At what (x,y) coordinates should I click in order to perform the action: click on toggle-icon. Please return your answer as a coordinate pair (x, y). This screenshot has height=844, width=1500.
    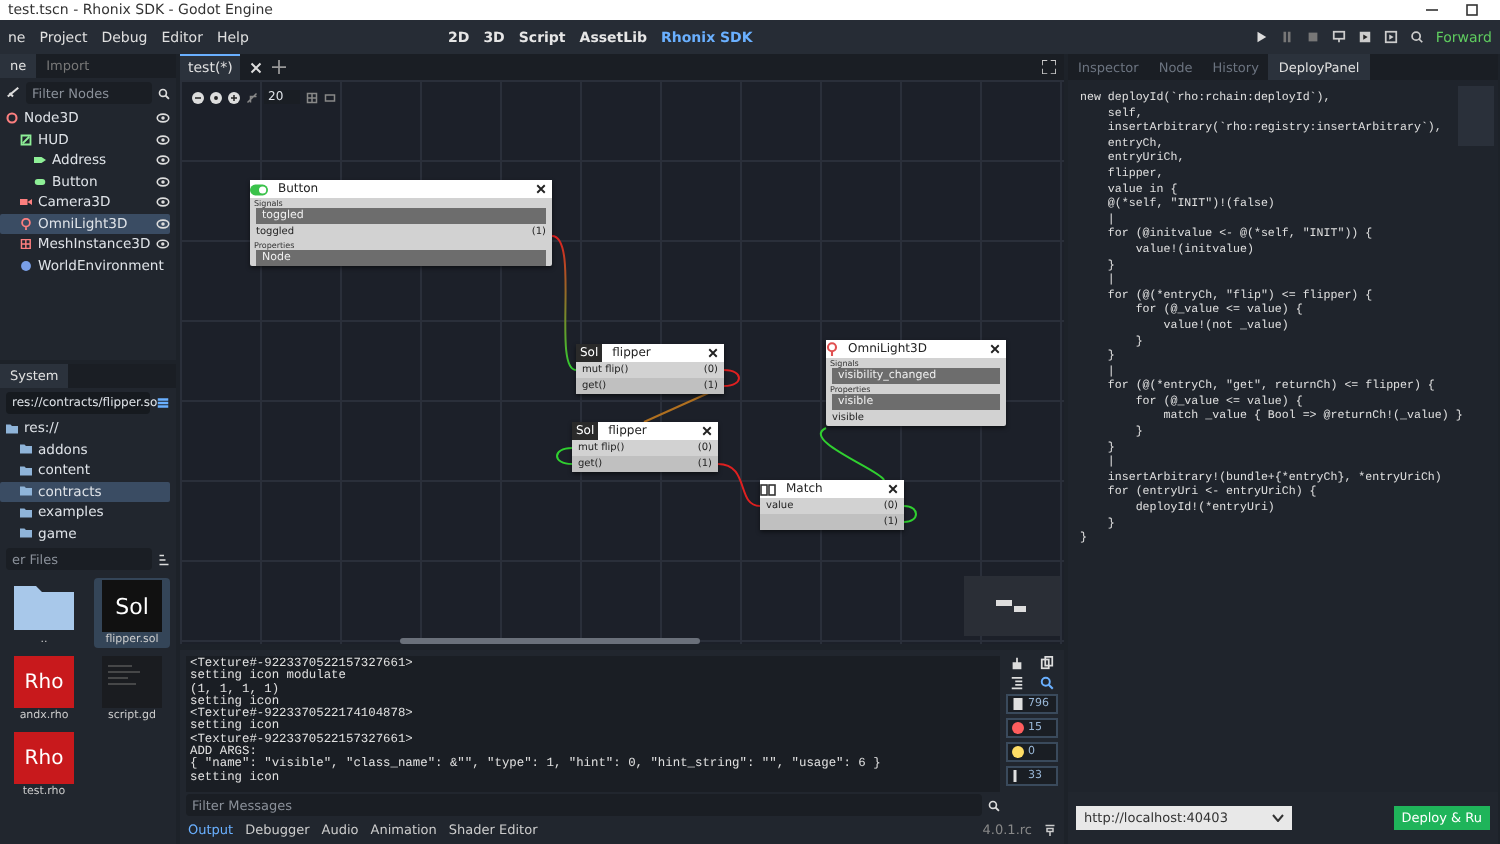
    Looking at the image, I should click on (259, 189).